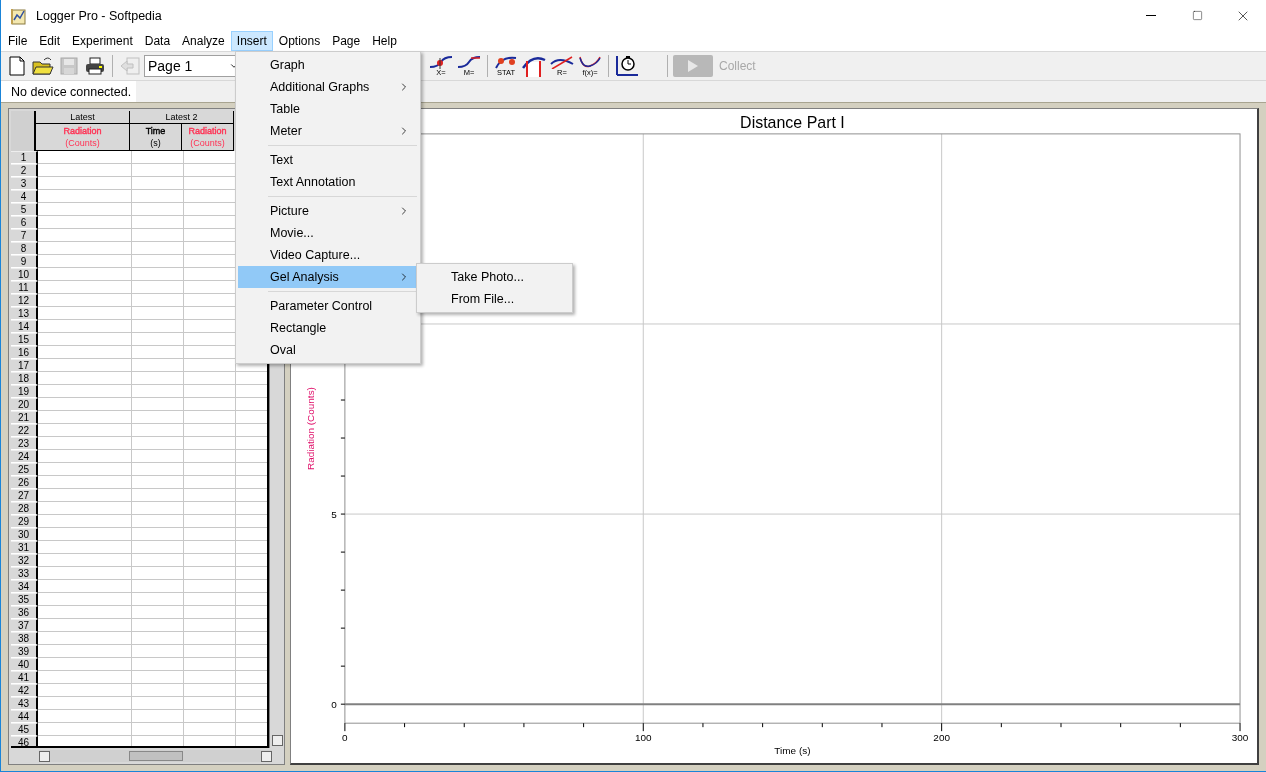  Describe the element at coordinates (328, 211) in the screenshot. I see `menu-item: Picture` at that location.